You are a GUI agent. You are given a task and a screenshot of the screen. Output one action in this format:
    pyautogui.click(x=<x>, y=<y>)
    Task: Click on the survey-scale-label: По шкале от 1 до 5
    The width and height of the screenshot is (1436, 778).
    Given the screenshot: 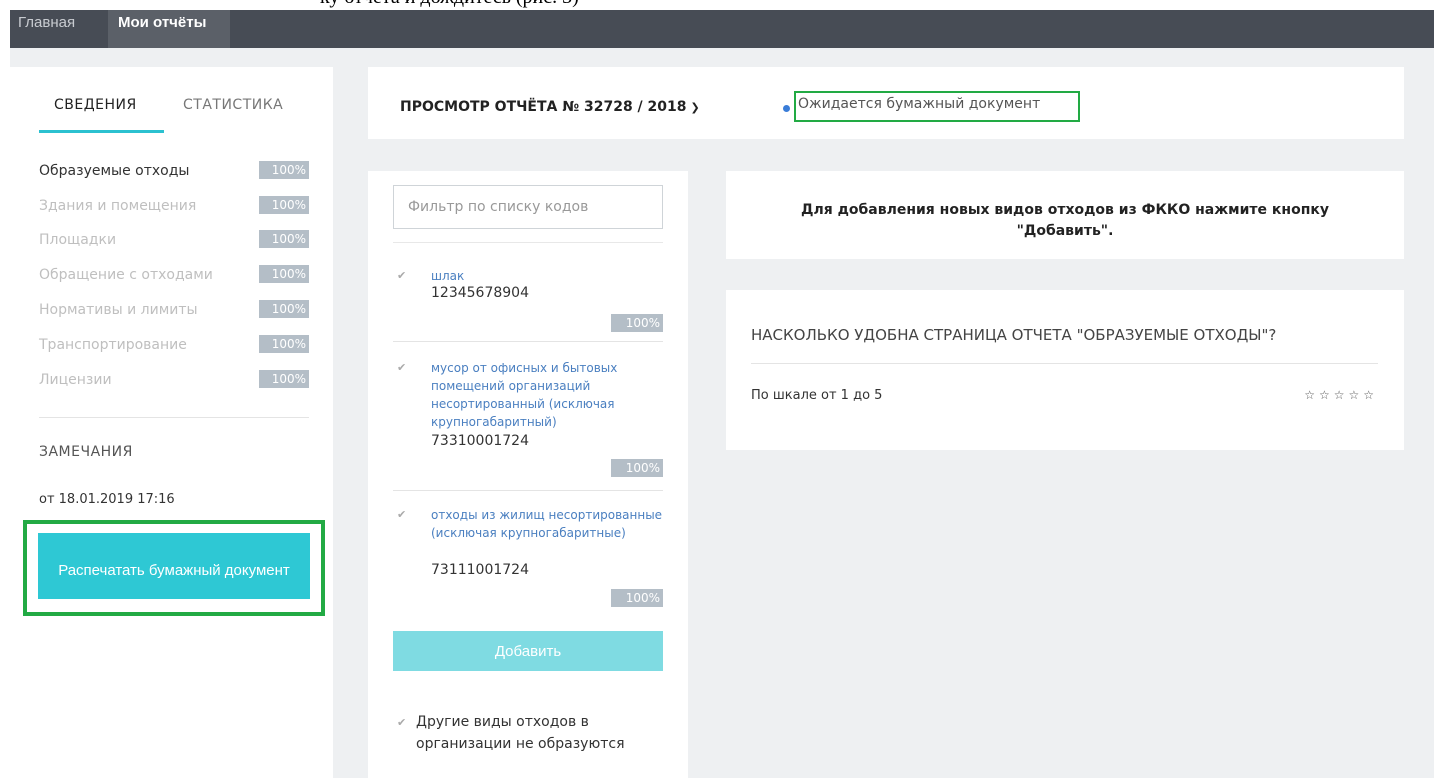 What is the action you would take?
    pyautogui.click(x=817, y=395)
    